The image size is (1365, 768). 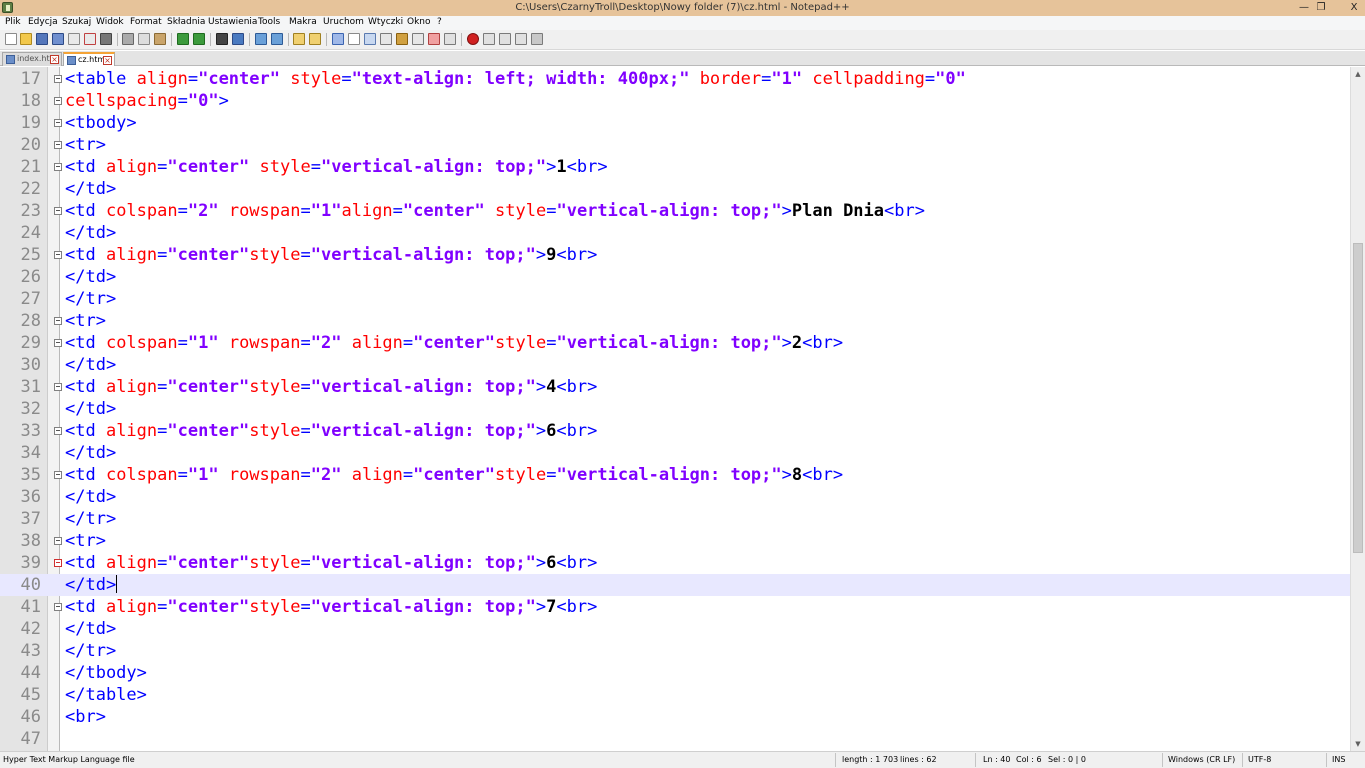 I want to click on sync-horizontal-icon, so click(x=315, y=39).